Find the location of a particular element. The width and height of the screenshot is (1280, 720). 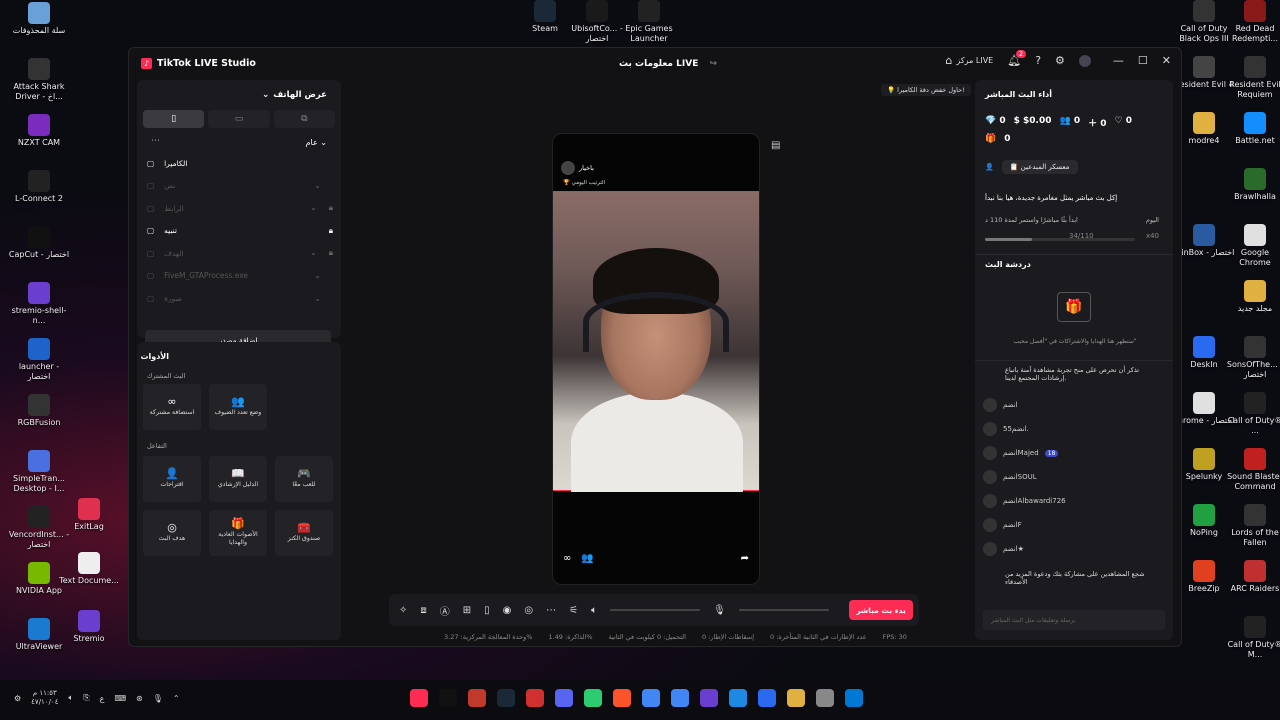

more-options-icon: ⋯ is located at coordinates (155, 141).